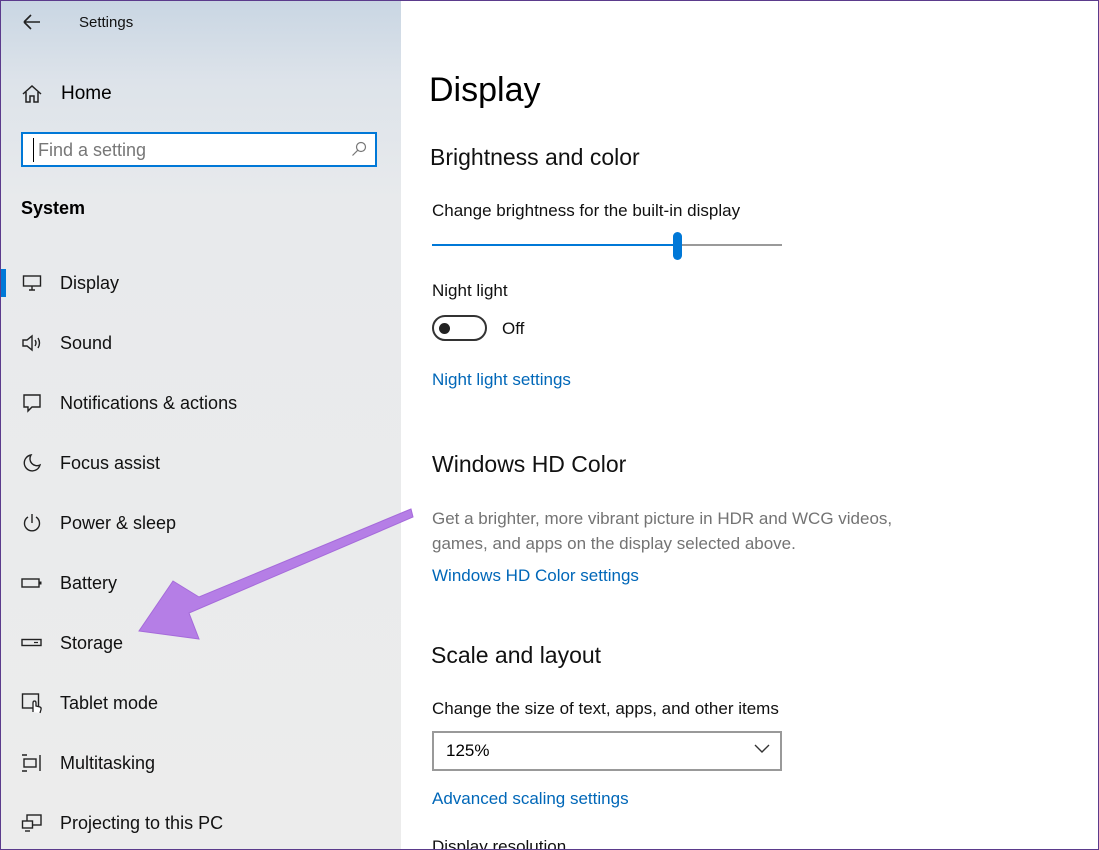 Image resolution: width=1099 pixels, height=850 pixels. Describe the element at coordinates (485, 90) in the screenshot. I see `page-title: Display` at that location.